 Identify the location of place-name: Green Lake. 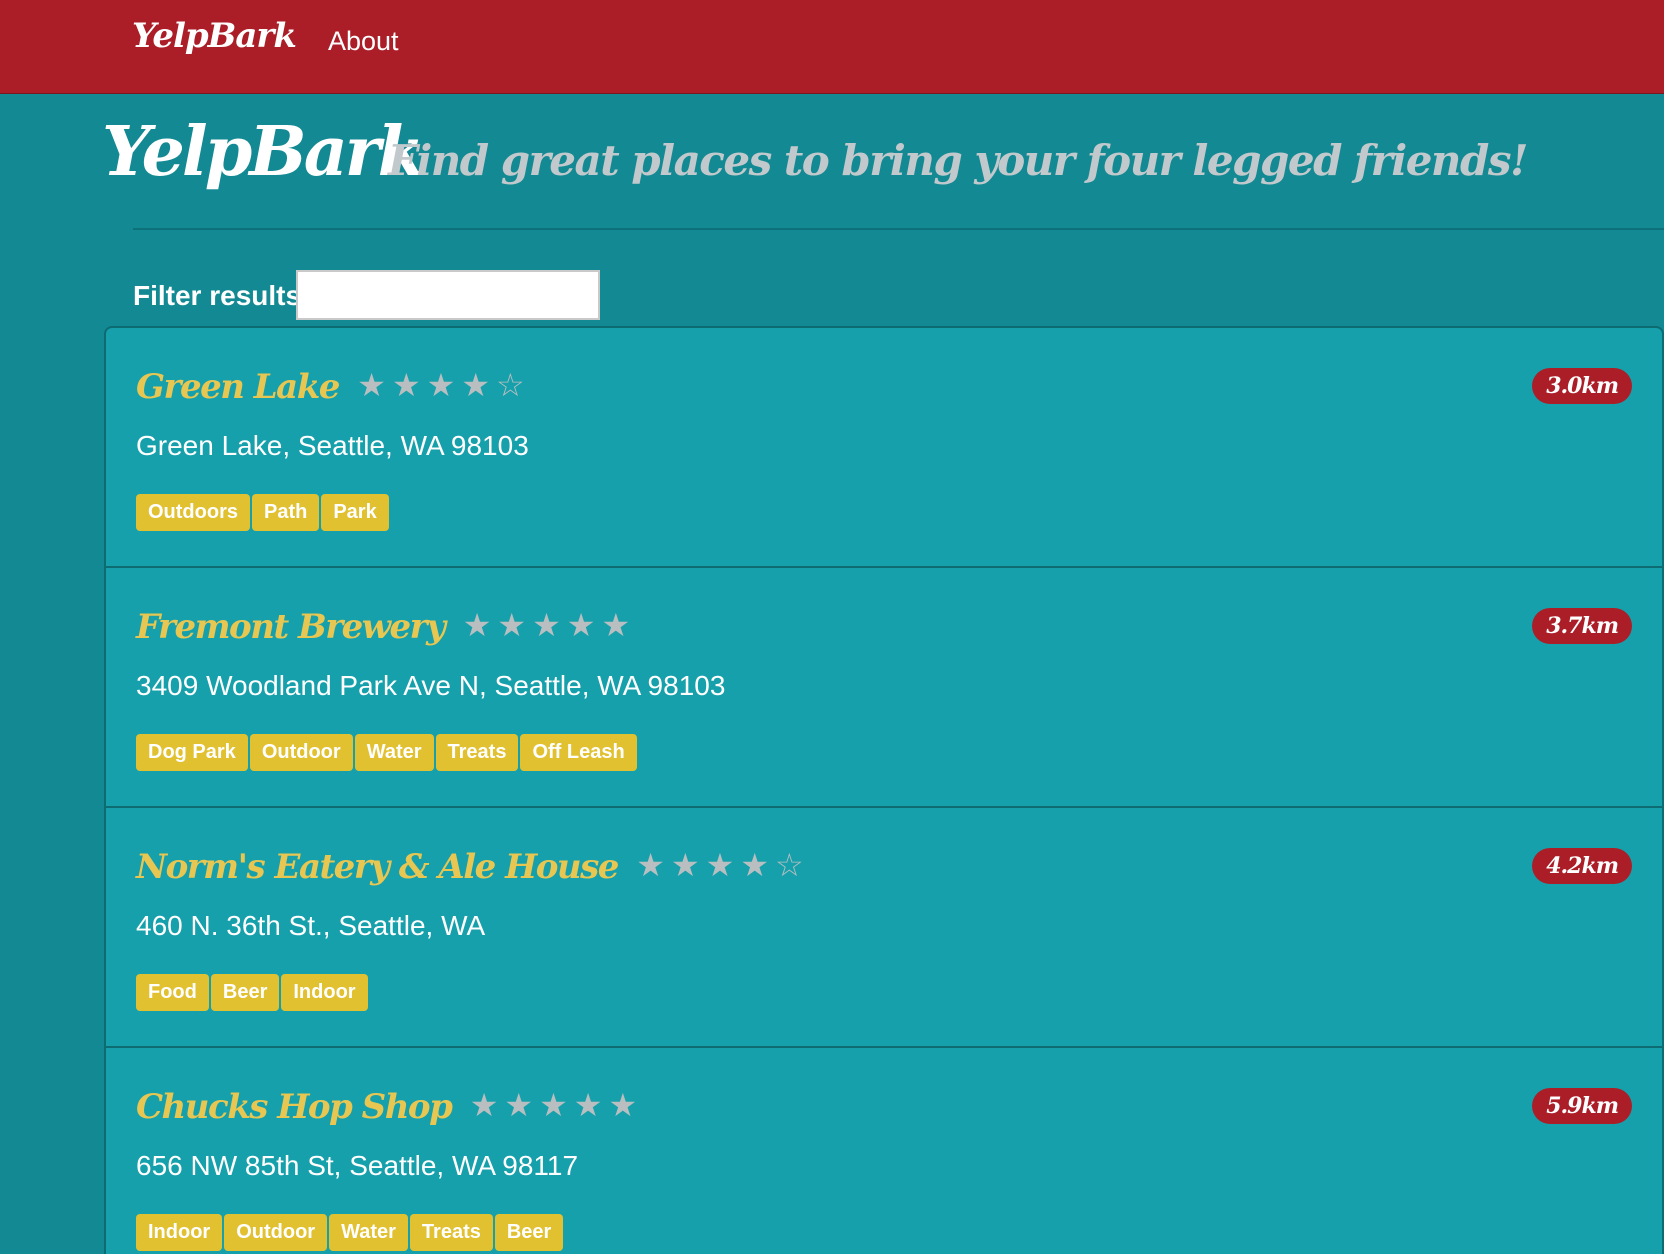
(238, 387).